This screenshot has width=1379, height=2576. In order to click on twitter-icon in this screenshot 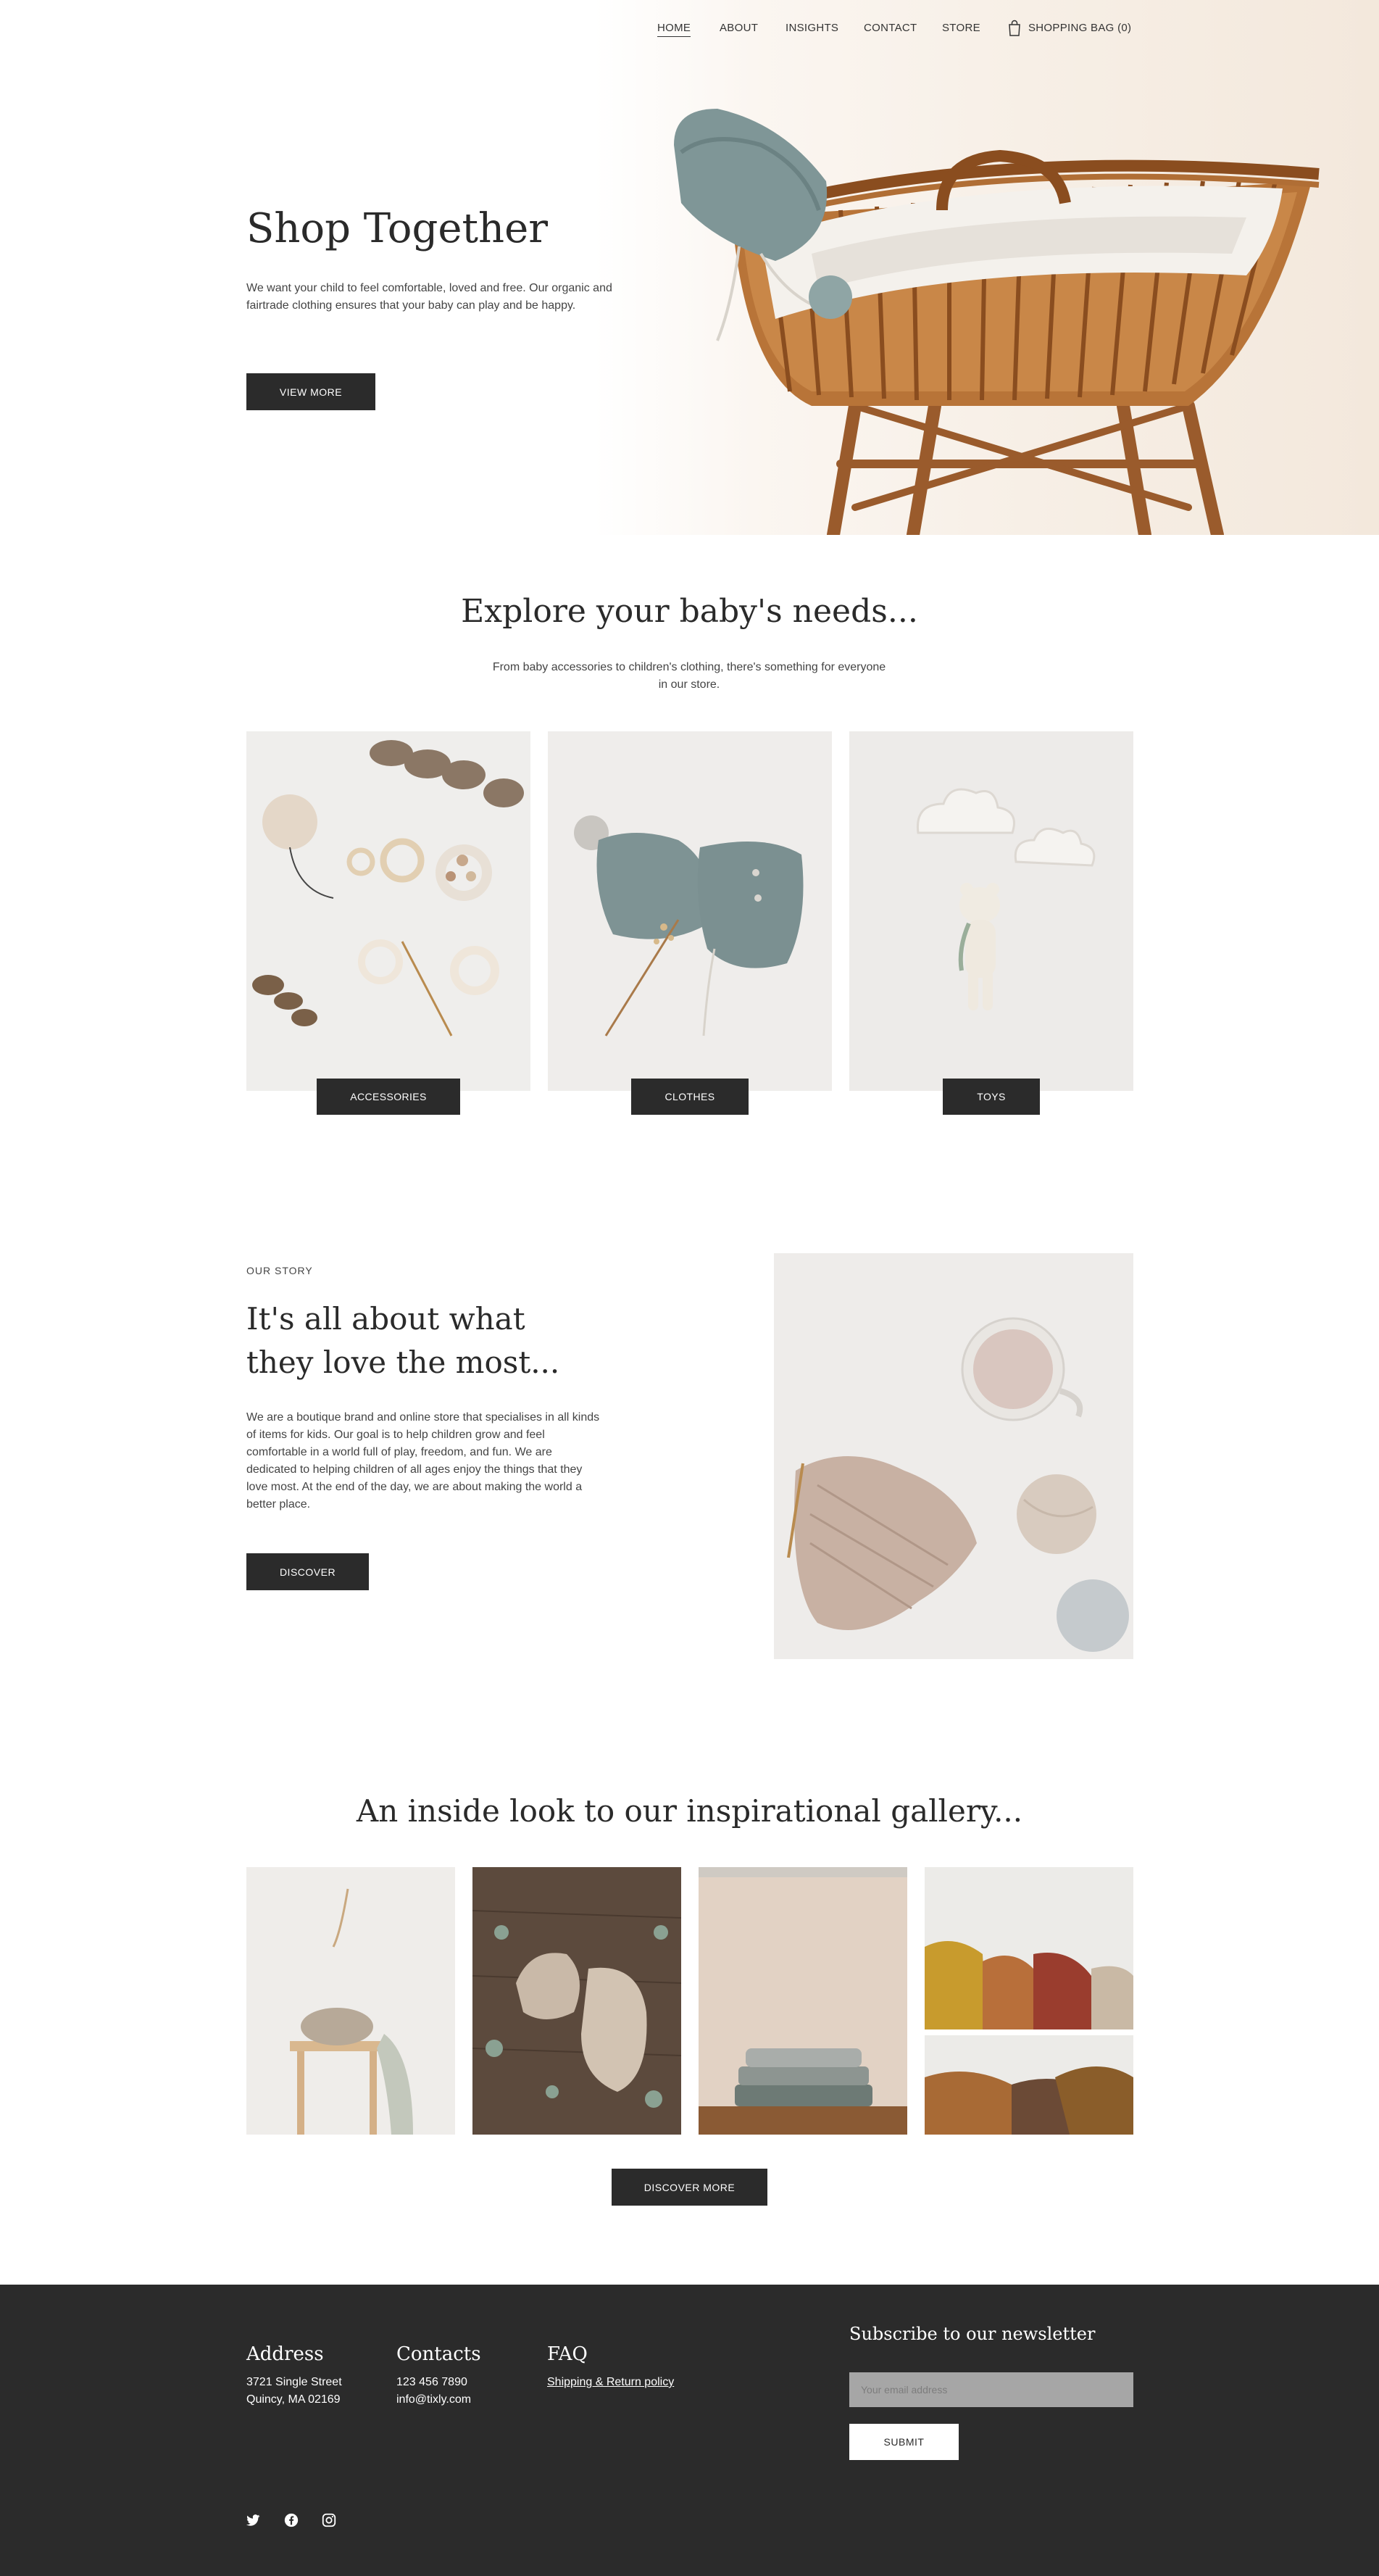, I will do `click(253, 2521)`.